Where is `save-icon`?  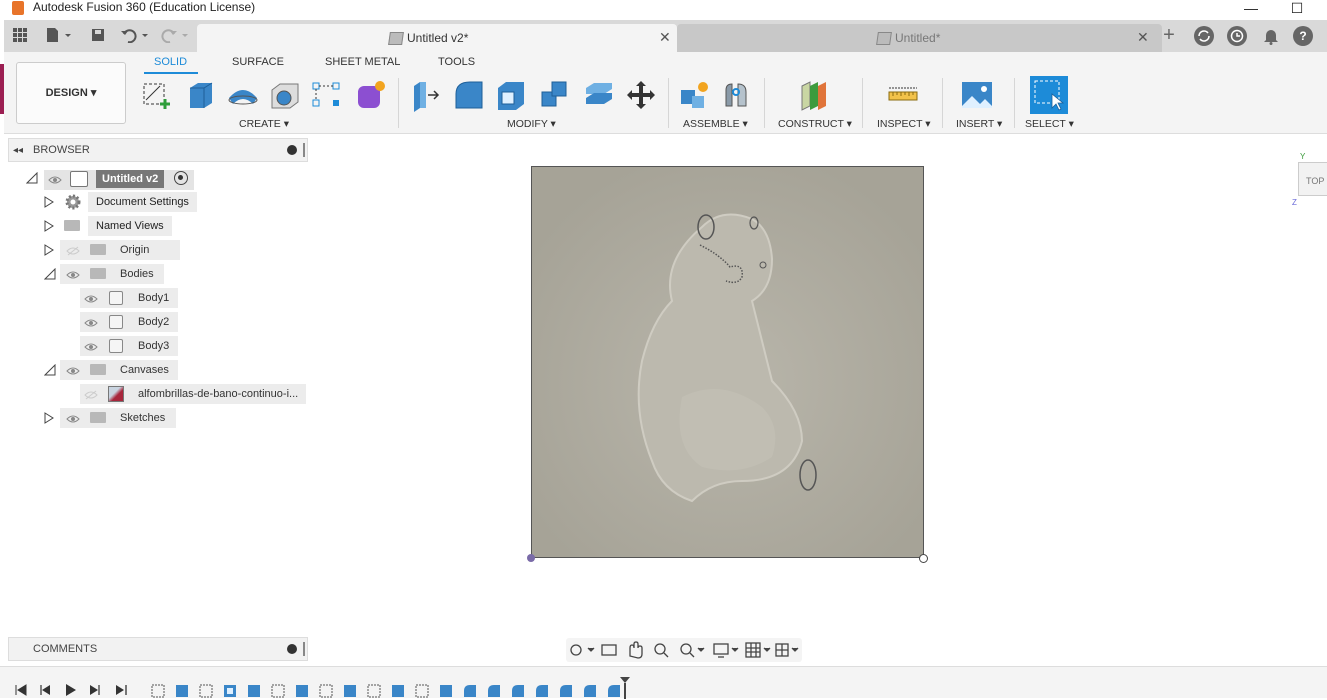
save-icon is located at coordinates (98, 36).